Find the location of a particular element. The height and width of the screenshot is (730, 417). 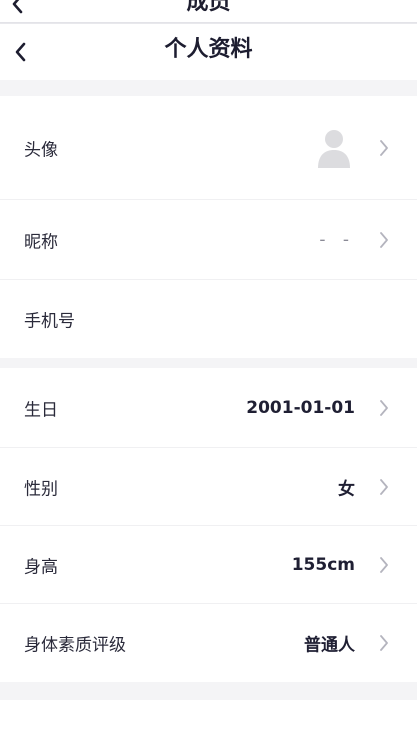

chevron-left-icon is located at coordinates (20, 52).